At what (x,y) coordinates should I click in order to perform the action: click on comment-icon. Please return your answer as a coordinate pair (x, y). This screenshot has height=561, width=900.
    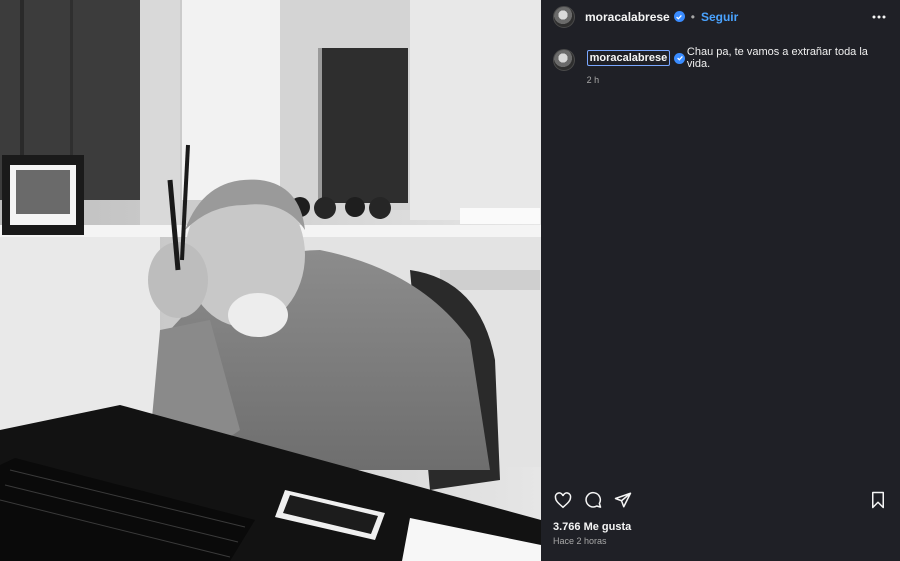
    Looking at the image, I should click on (593, 500).